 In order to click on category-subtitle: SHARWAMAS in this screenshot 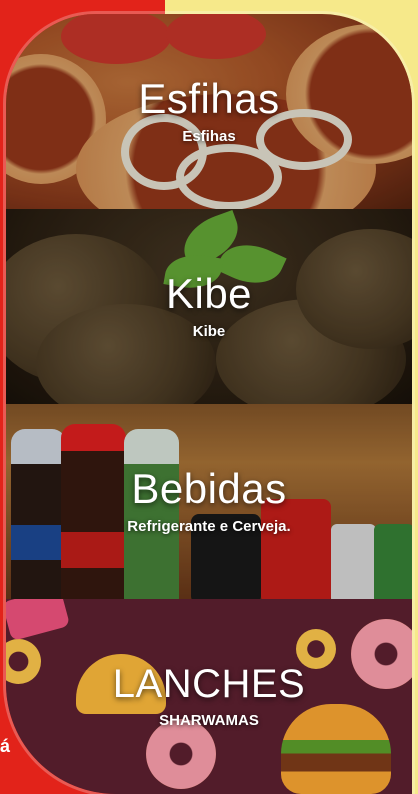, I will do `click(209, 720)`.